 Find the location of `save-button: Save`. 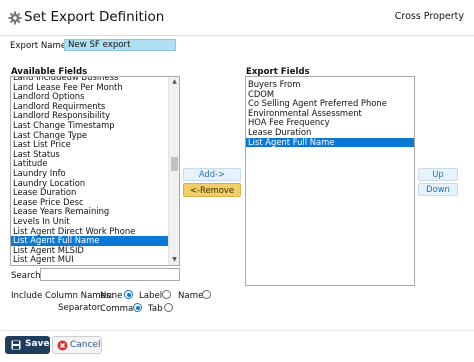

save-button: Save is located at coordinates (27, 345).